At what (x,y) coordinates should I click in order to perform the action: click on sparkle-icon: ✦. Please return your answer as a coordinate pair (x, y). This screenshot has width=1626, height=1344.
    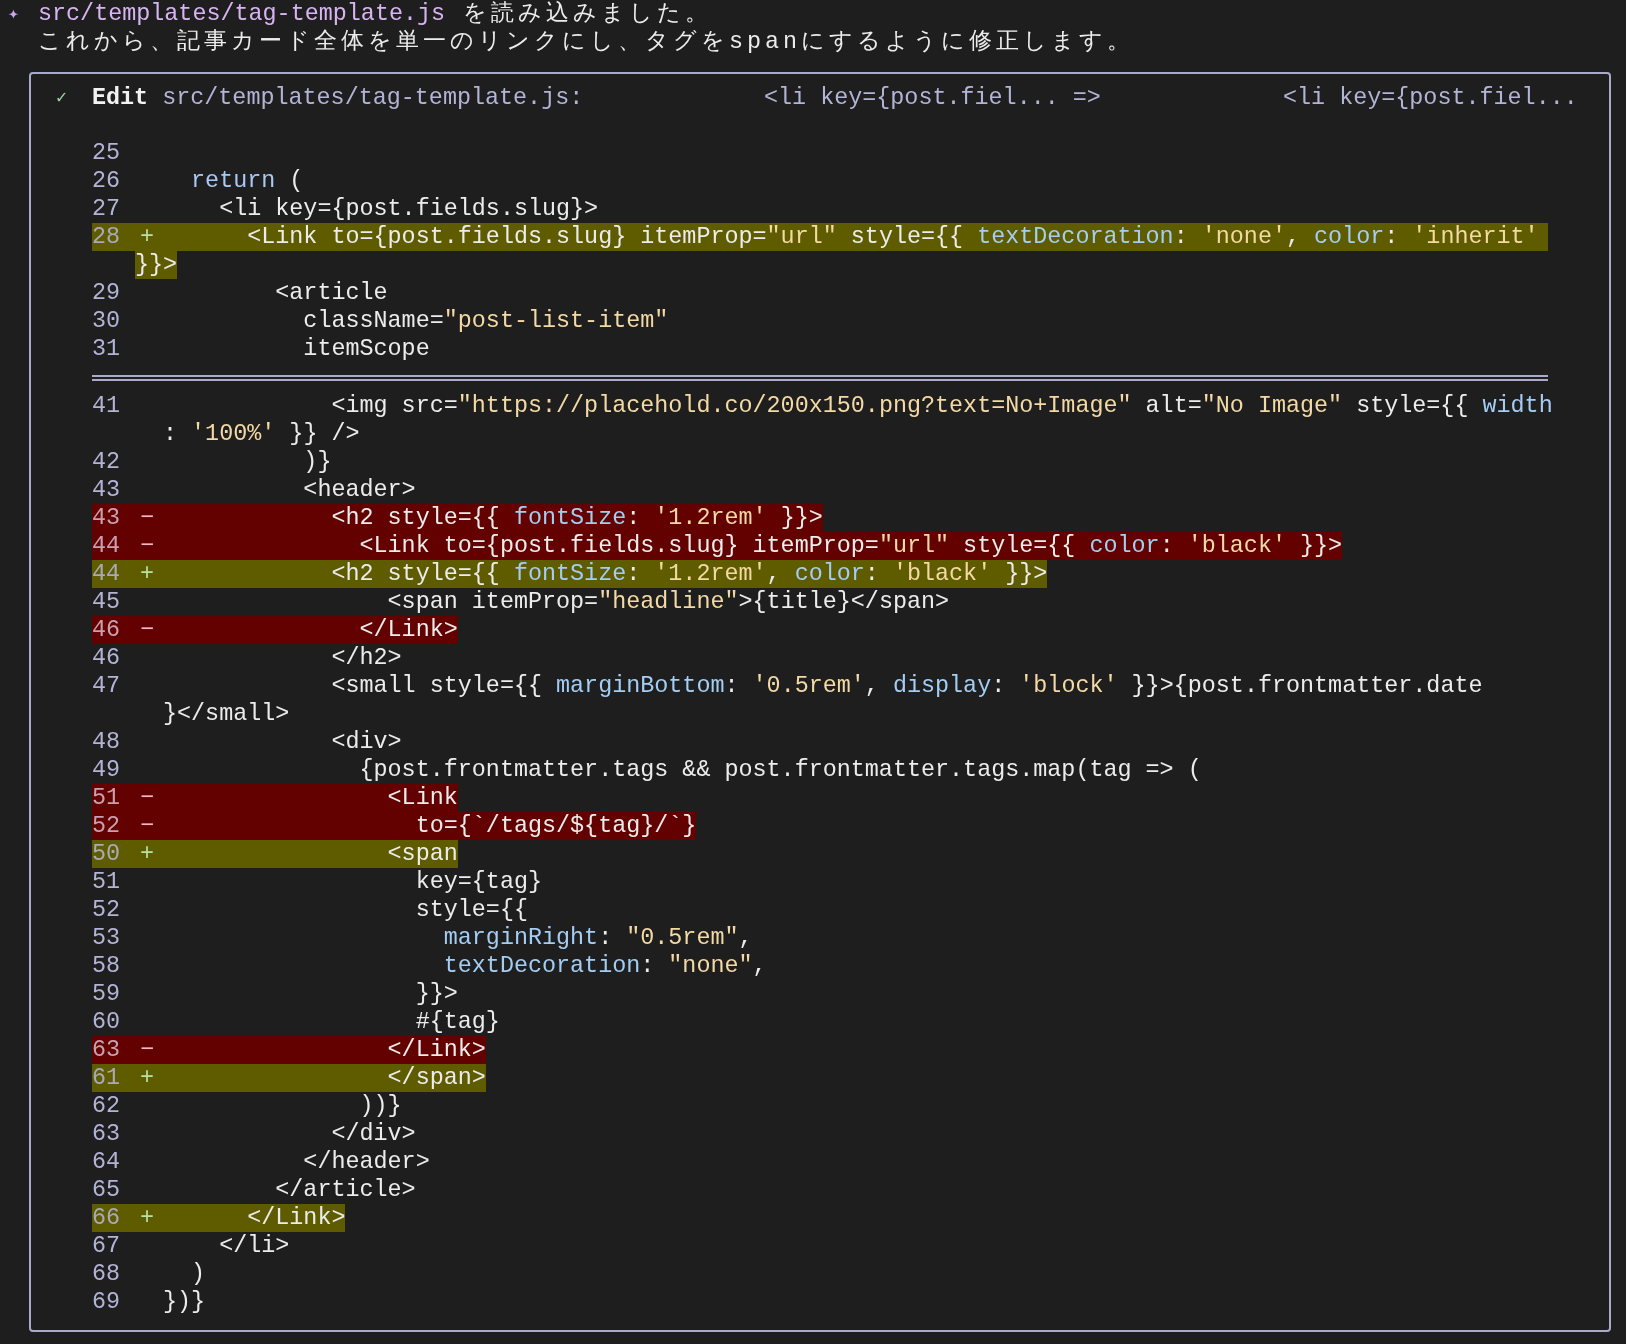
    Looking at the image, I should click on (19, 14).